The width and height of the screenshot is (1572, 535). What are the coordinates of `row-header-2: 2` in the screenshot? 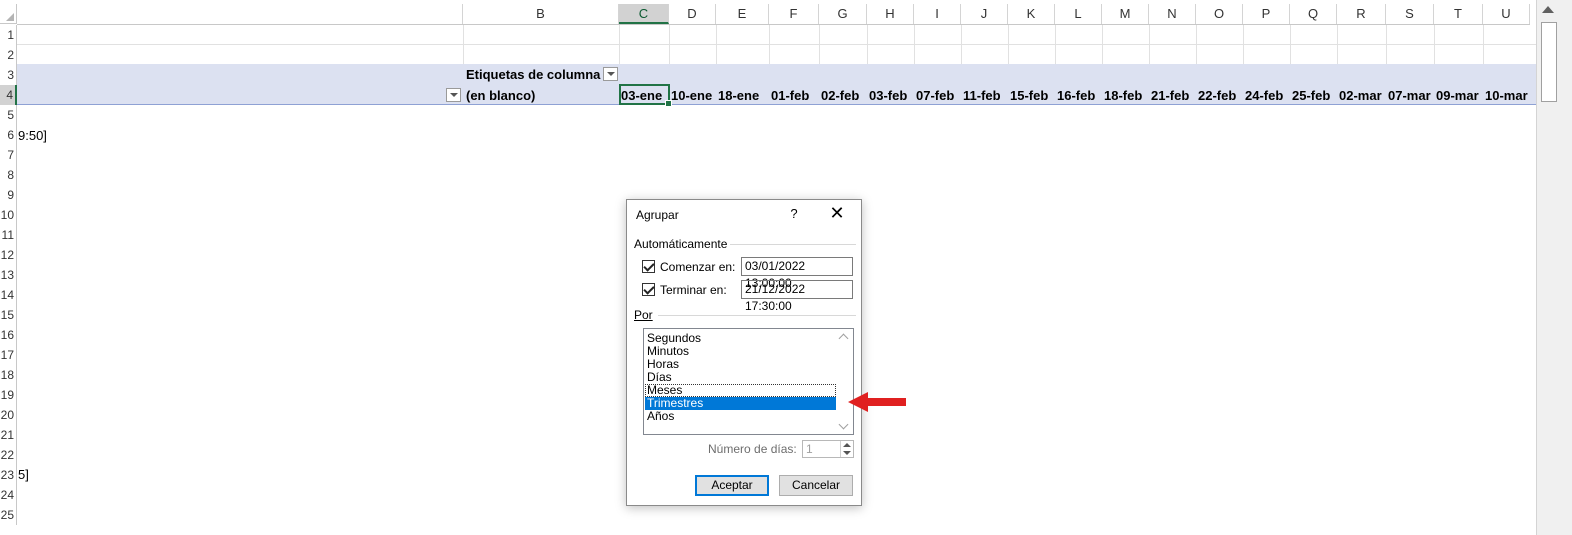 It's located at (8, 55).